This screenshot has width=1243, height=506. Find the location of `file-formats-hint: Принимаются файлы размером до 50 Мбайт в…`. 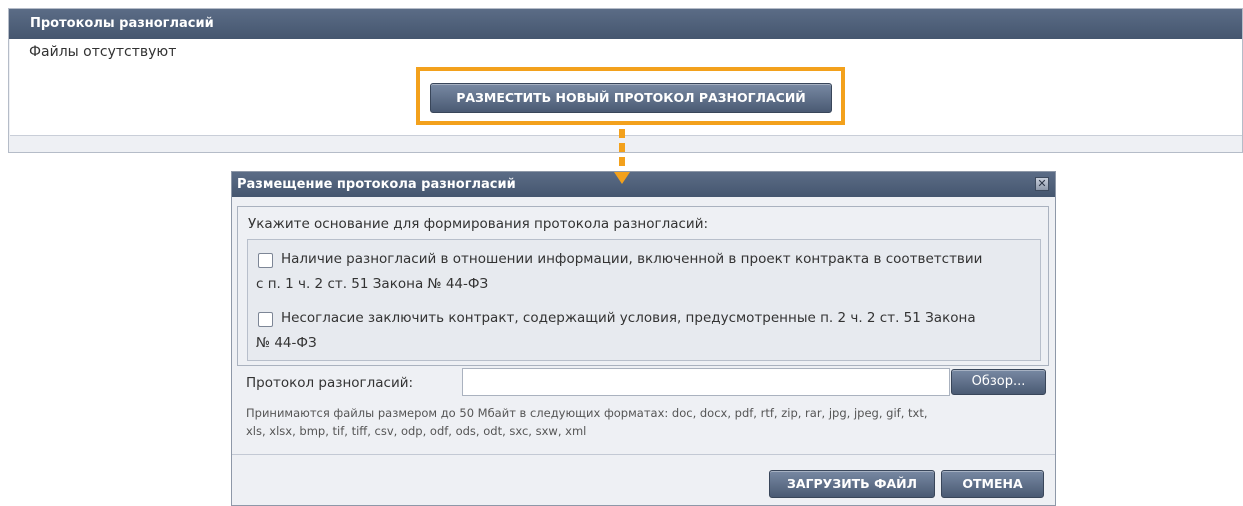

file-formats-hint: Принимаются файлы размером до 50 Мбайт в… is located at coordinates (648, 422).